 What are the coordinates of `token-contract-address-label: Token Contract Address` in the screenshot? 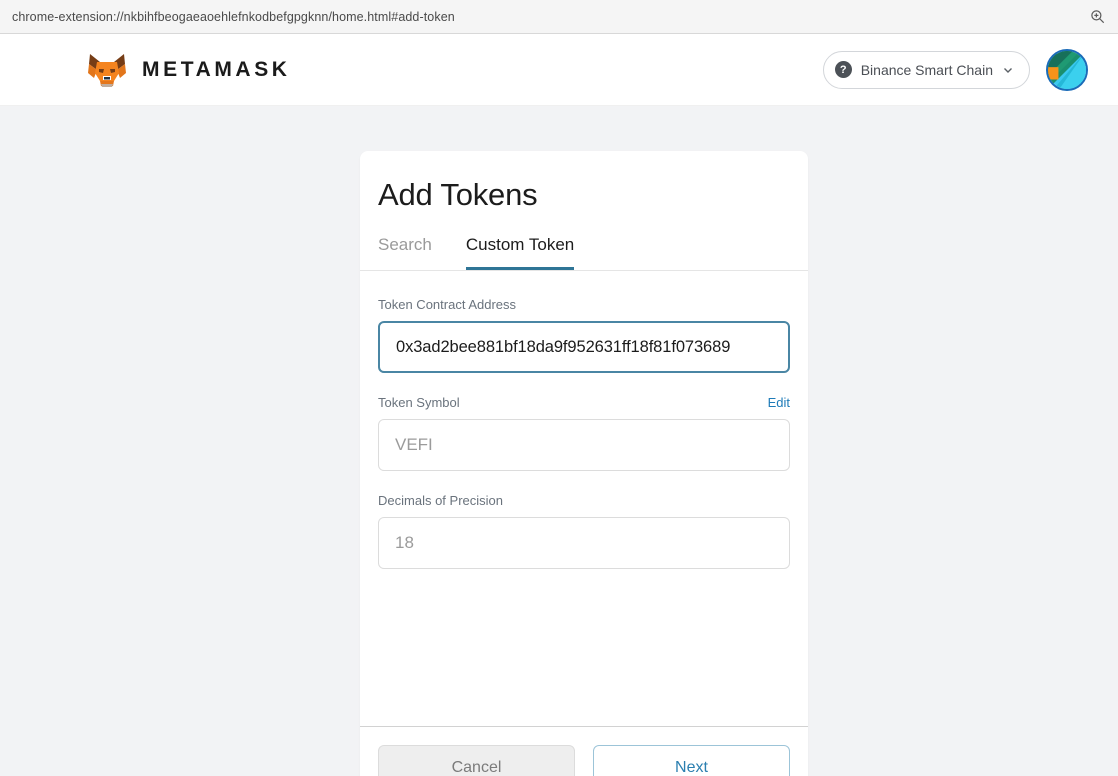 It's located at (447, 304).